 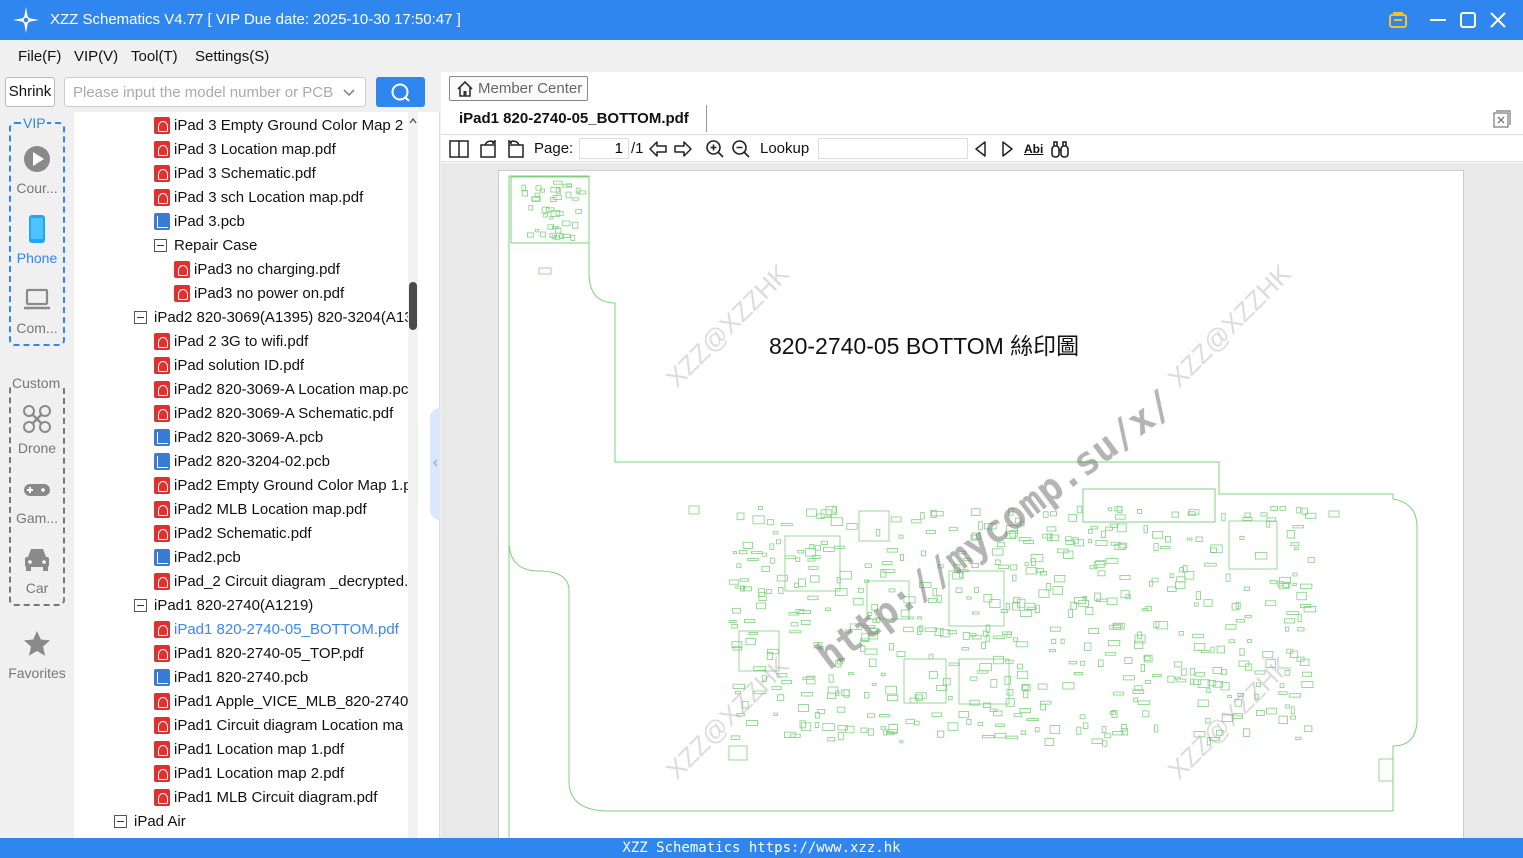 What do you see at coordinates (1033, 149) in the screenshot?
I see `match-case-icon: Abi` at bounding box center [1033, 149].